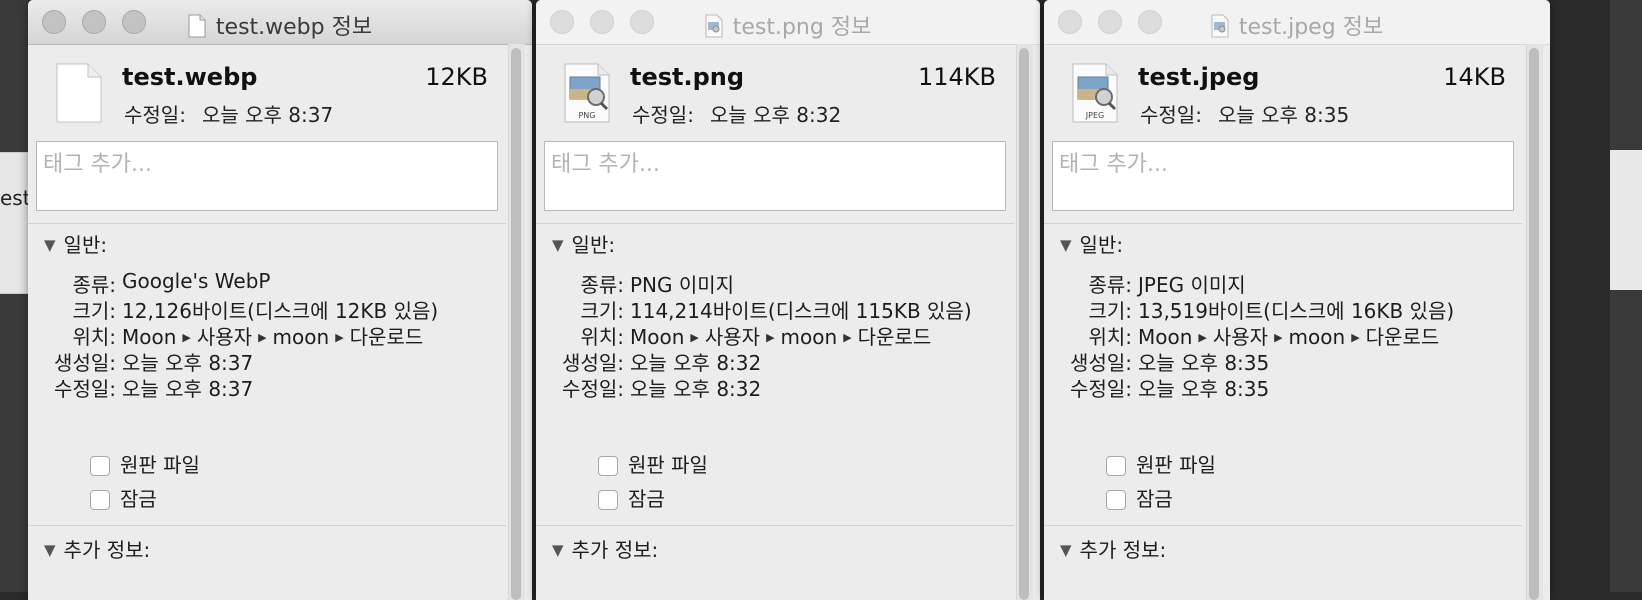 The image size is (1642, 600). I want to click on window-titlebar: test.webp 정보, so click(280, 22).